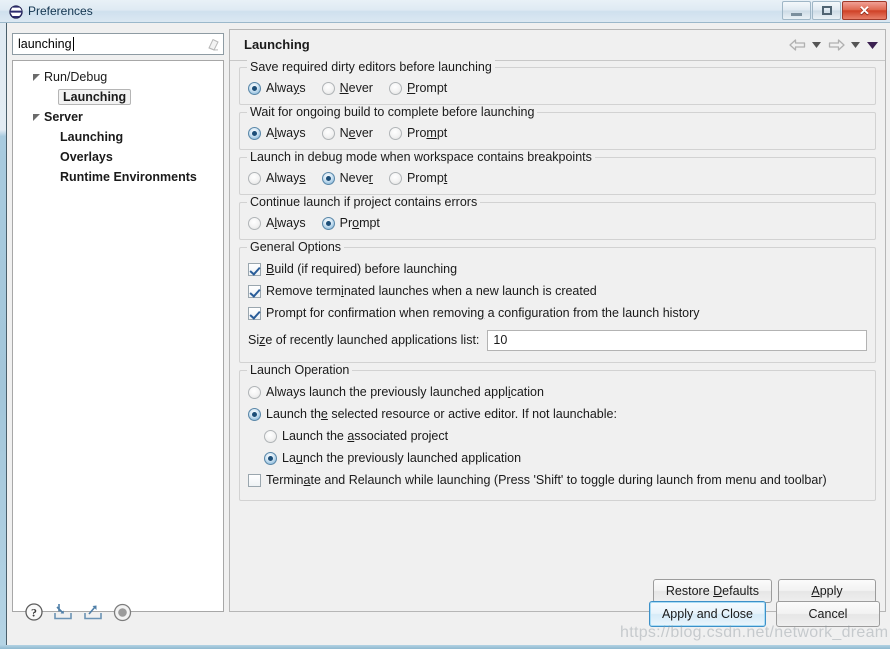  I want to click on minimize-icon, so click(796, 14).